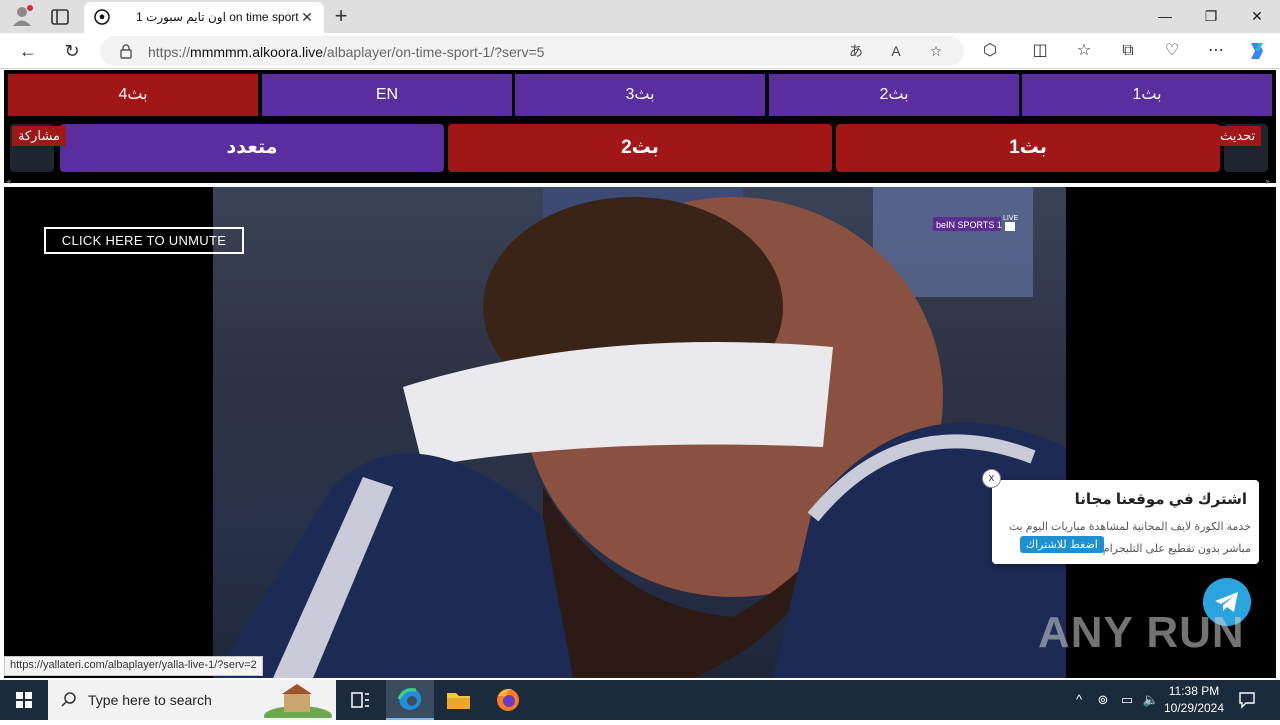  I want to click on restore-icon: ❐, so click(1211, 16).